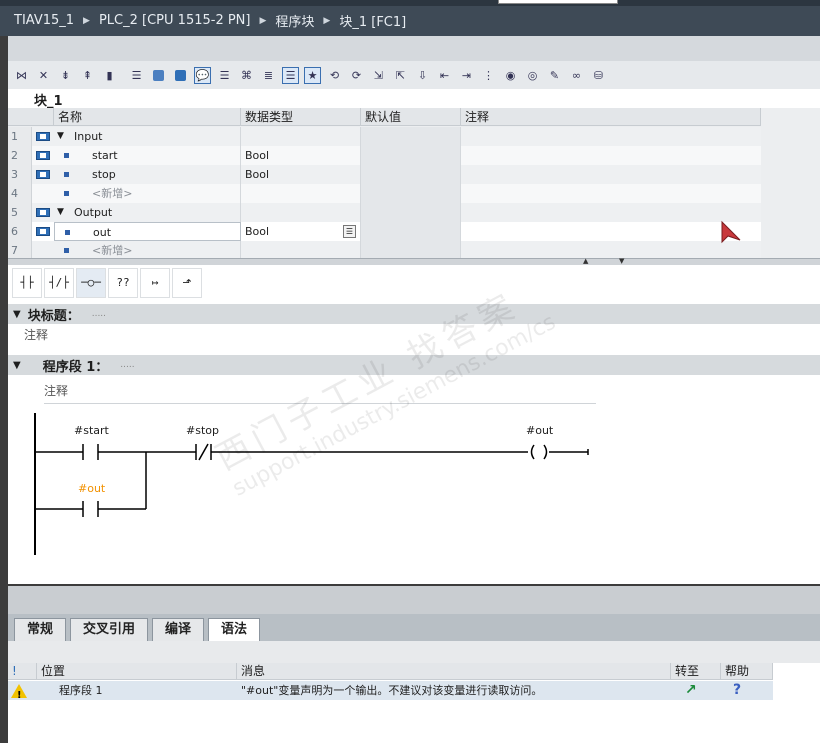  What do you see at coordinates (202, 75) in the screenshot?
I see `comment-icon: 💬` at bounding box center [202, 75].